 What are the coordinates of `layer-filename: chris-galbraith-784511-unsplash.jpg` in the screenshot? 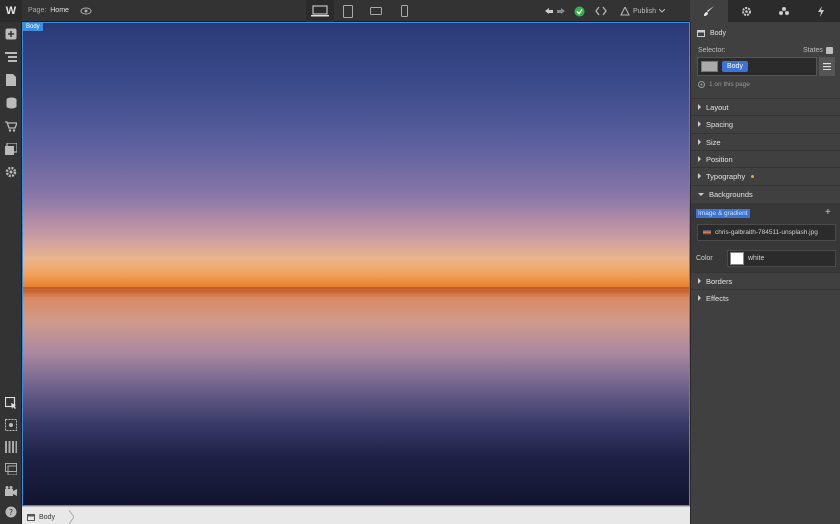 It's located at (766, 232).